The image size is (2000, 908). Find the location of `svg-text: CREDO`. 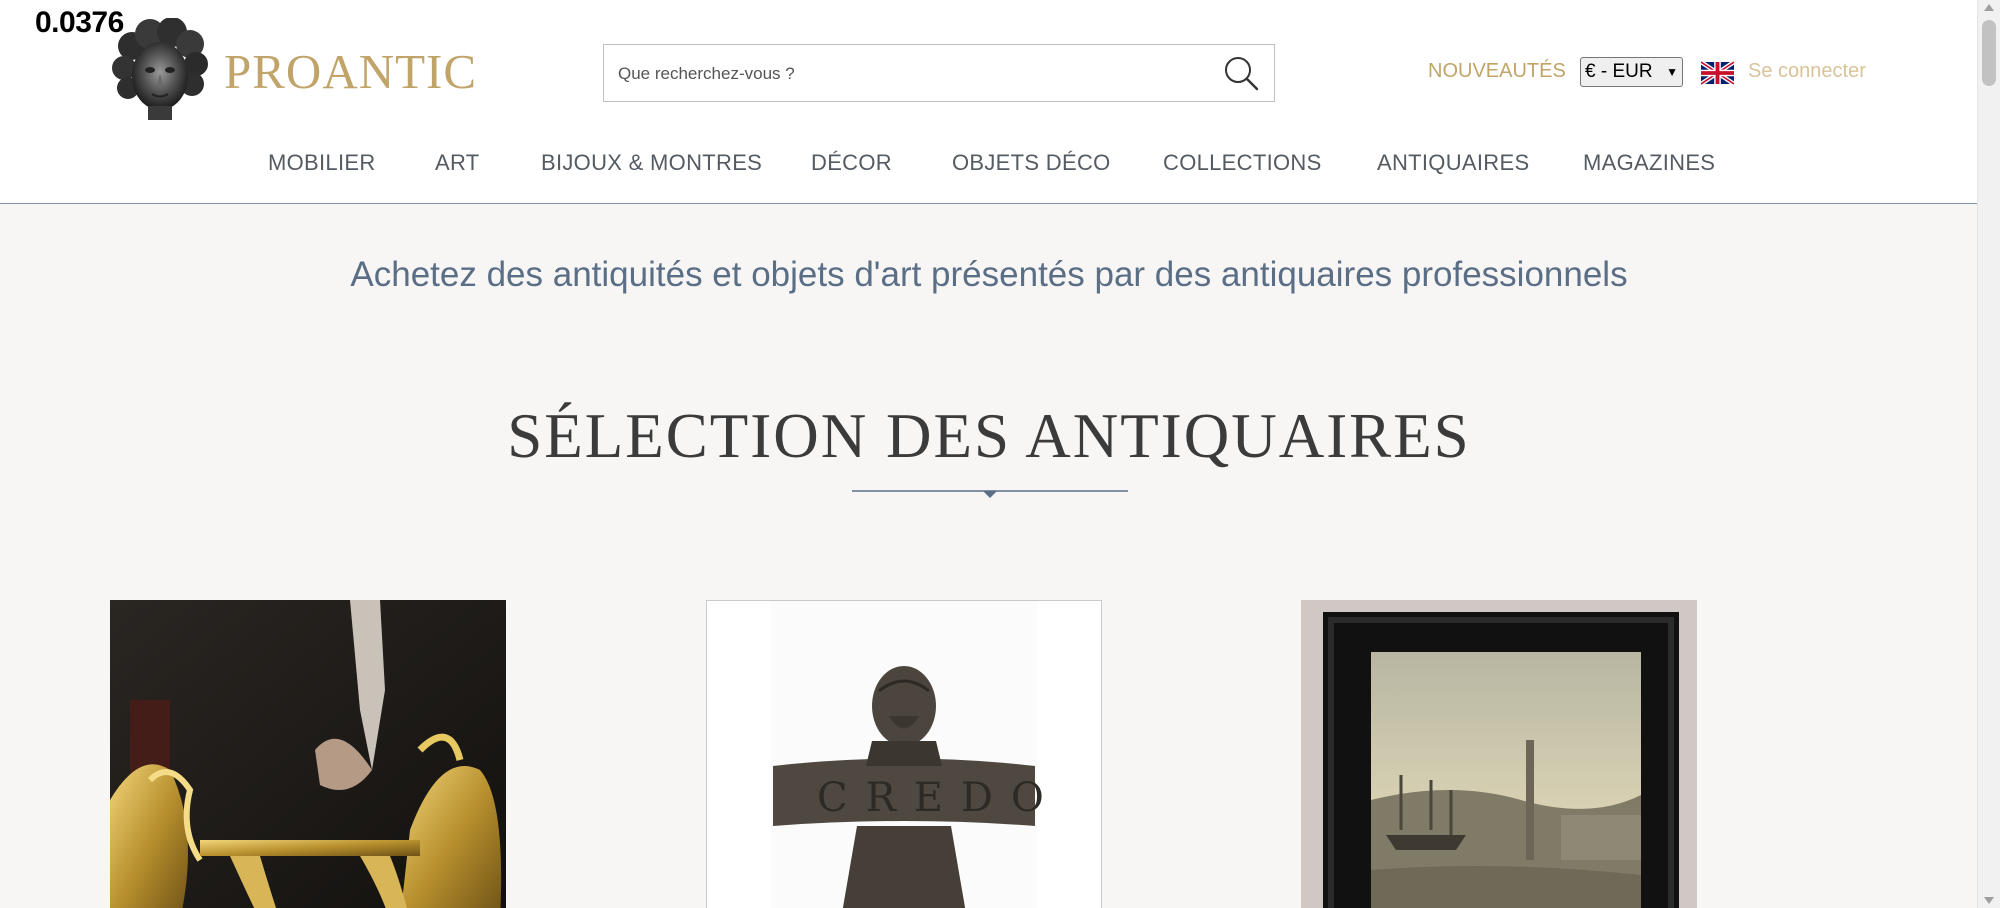

svg-text: CREDO is located at coordinates (939, 798).